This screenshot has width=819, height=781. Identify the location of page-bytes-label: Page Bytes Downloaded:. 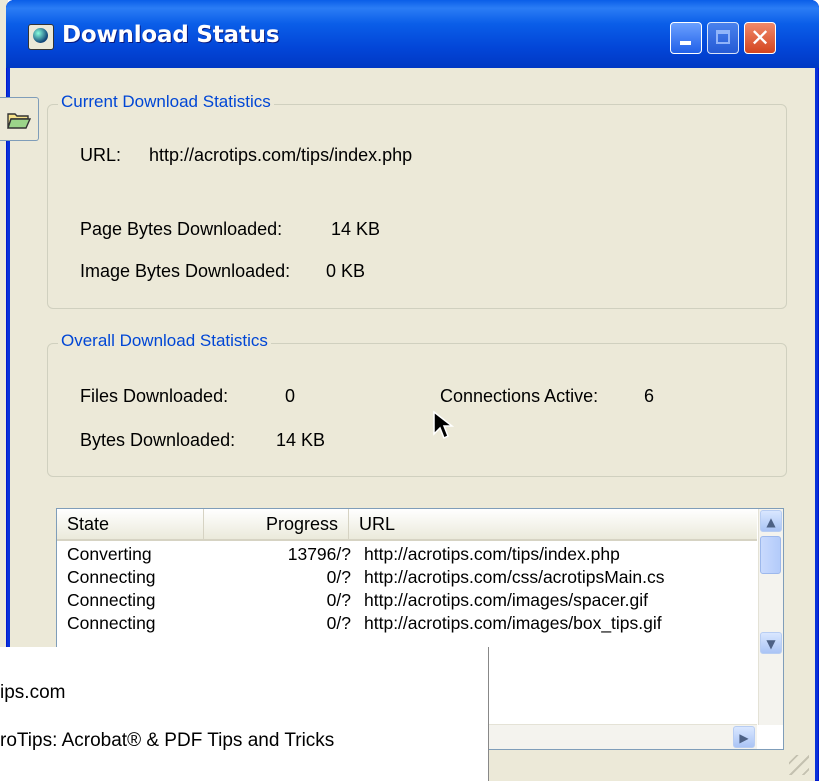
(181, 229).